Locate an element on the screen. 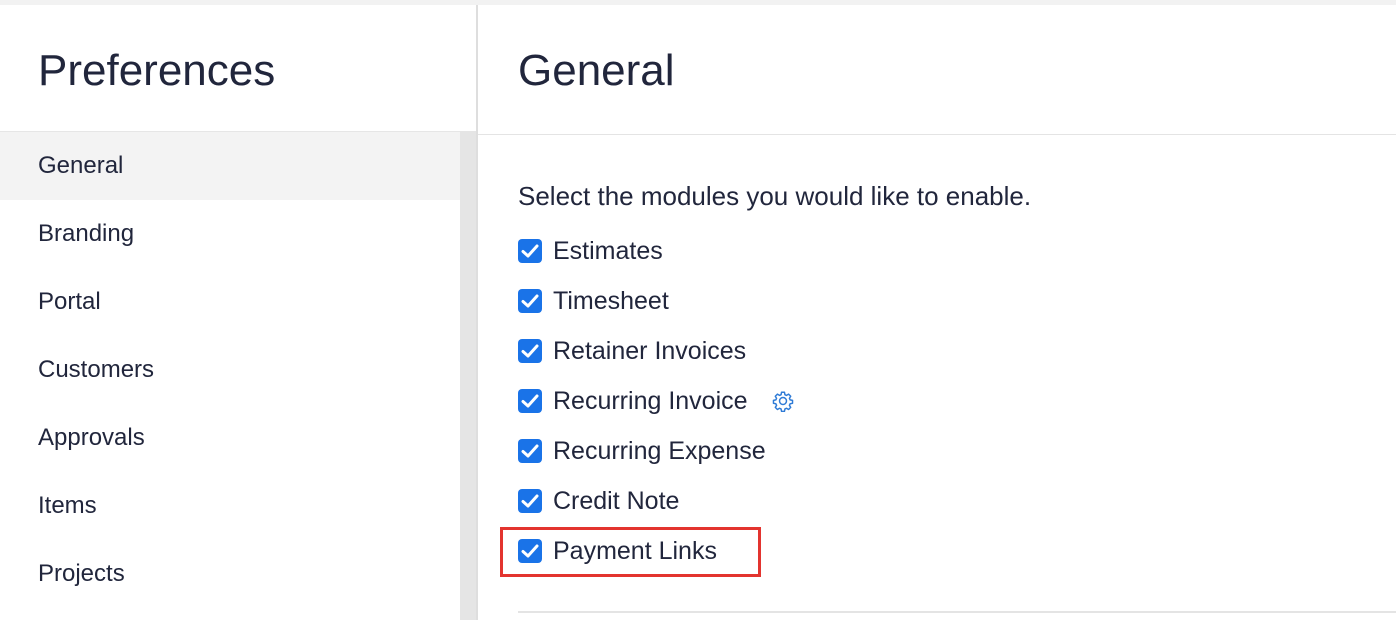 The width and height of the screenshot is (1396, 620). sidebar-item-label: Approvals is located at coordinates (91, 437).